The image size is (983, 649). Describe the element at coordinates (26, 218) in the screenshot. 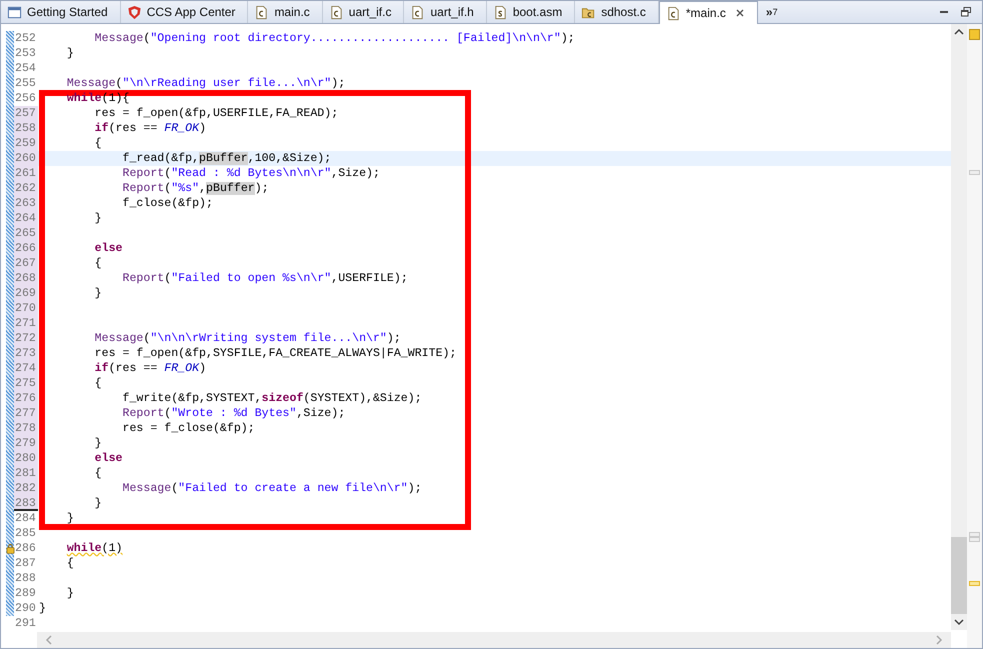

I see `line-number: 264` at that location.